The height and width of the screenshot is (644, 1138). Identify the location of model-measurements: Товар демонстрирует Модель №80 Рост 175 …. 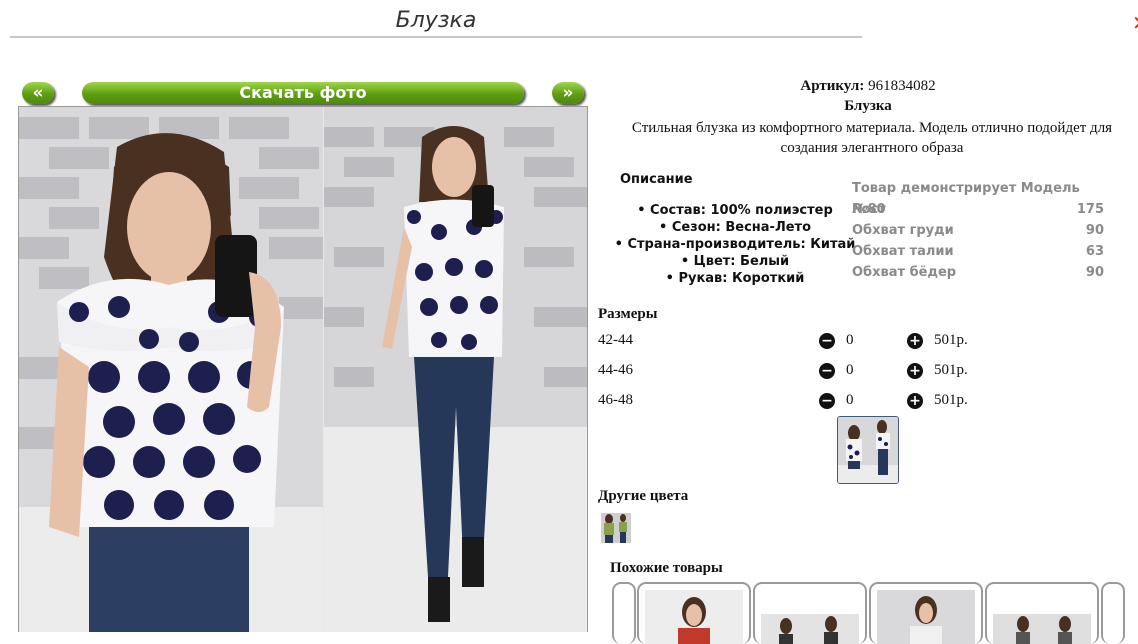
(978, 230).